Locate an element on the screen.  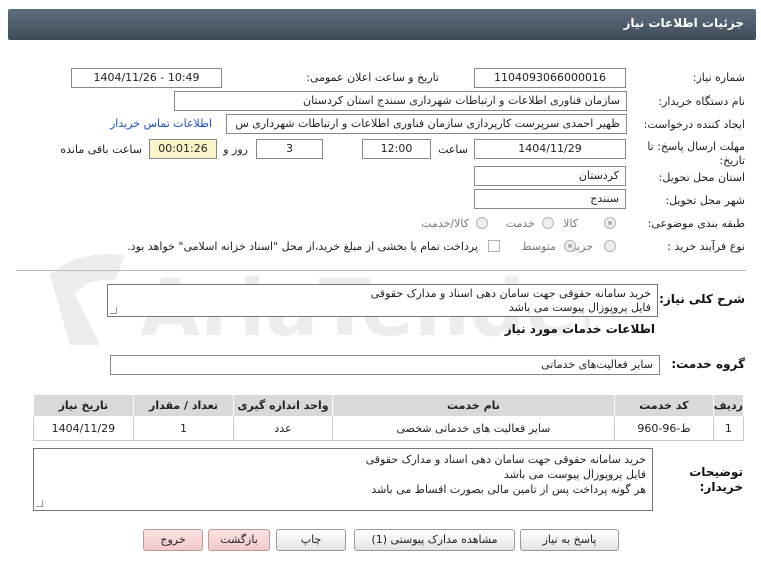
exit-button: خروج is located at coordinates (173, 540).